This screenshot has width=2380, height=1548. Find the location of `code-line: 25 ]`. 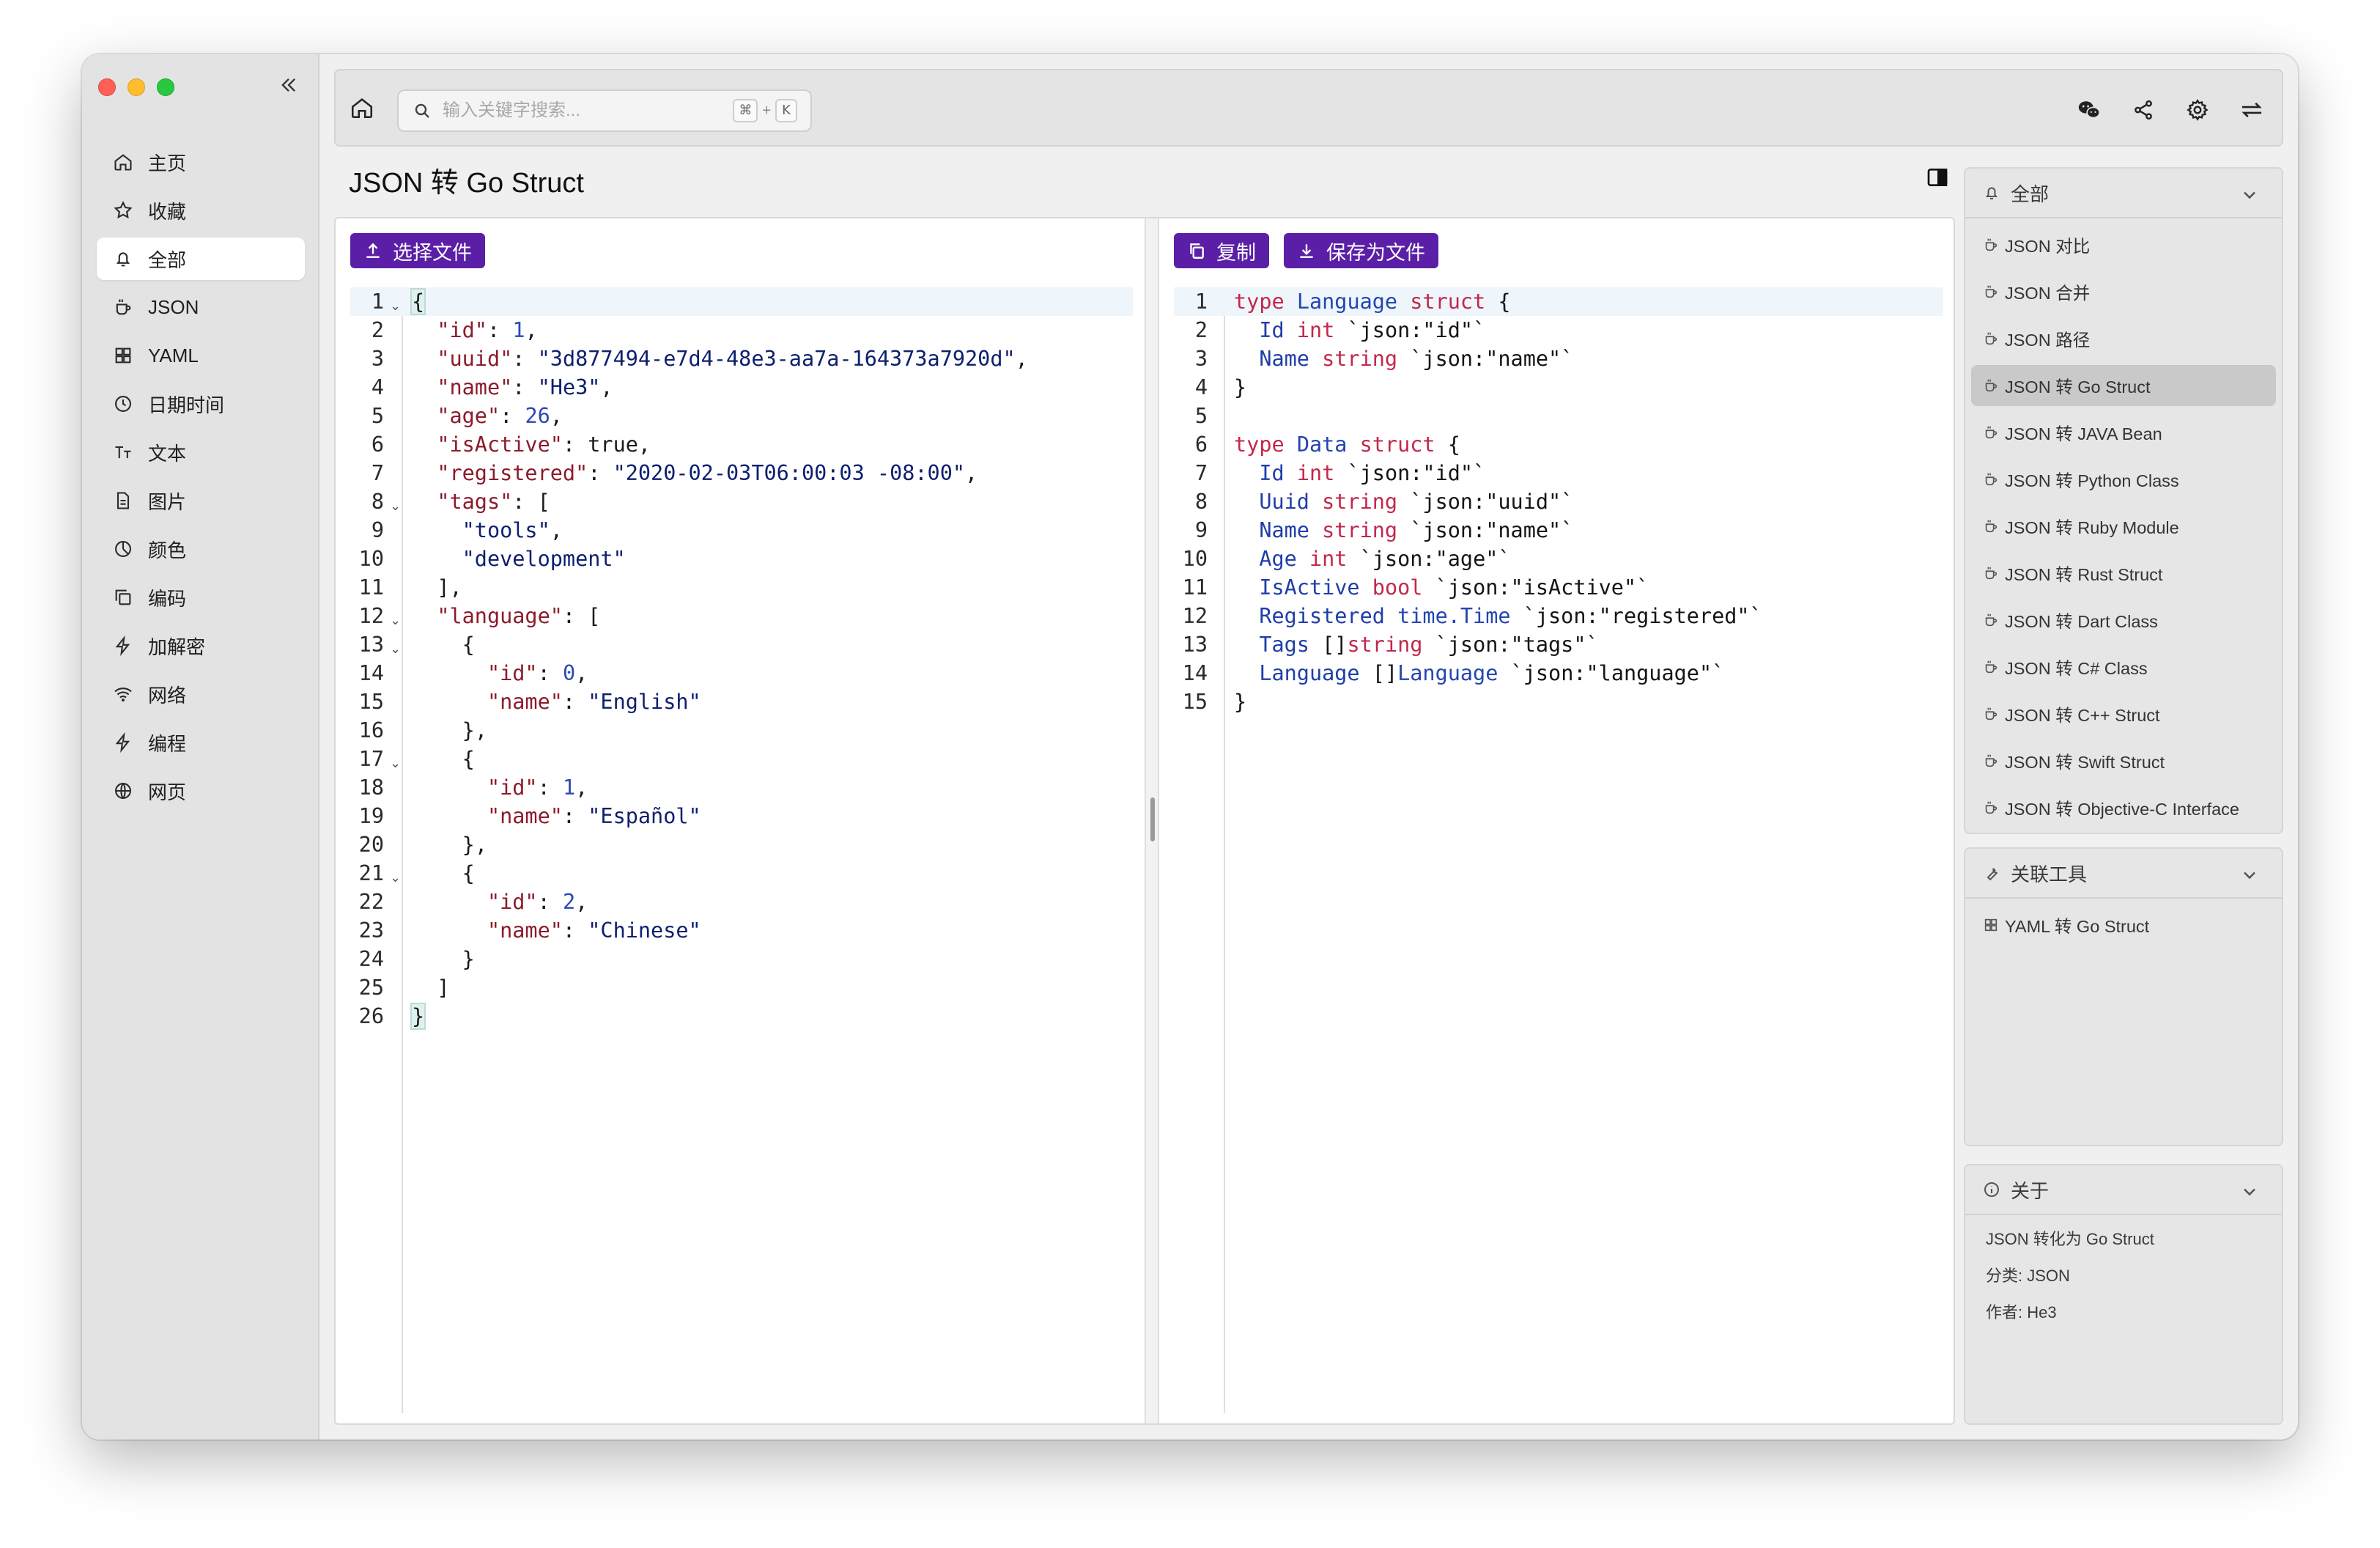

code-line: 25 ] is located at coordinates (741, 987).